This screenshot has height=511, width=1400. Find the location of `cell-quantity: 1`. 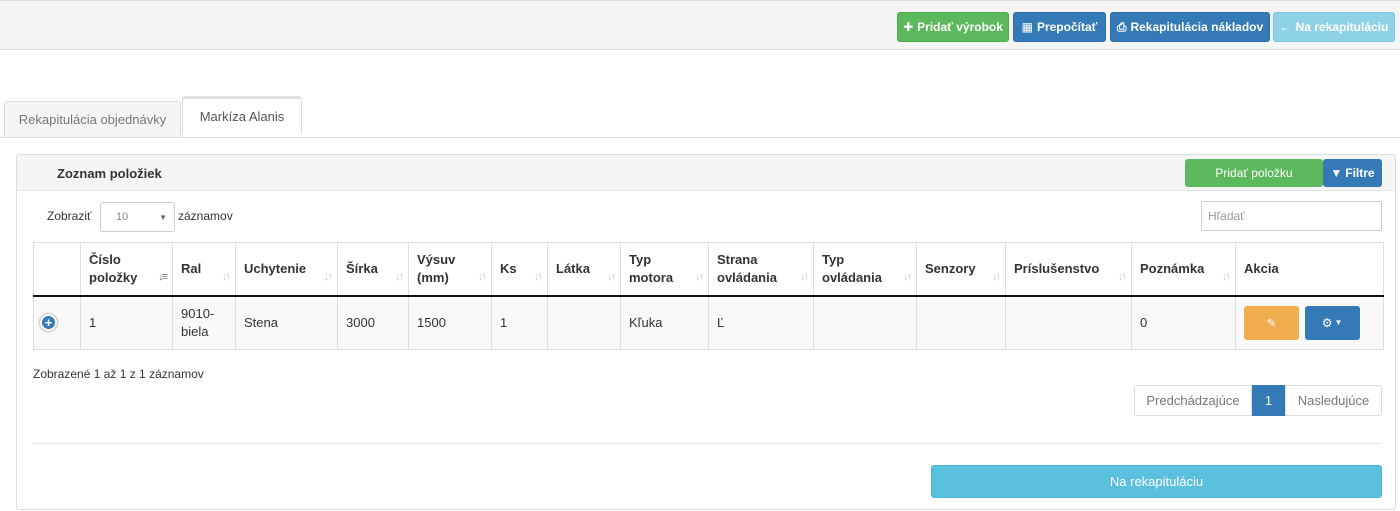

cell-quantity: 1 is located at coordinates (519, 322).